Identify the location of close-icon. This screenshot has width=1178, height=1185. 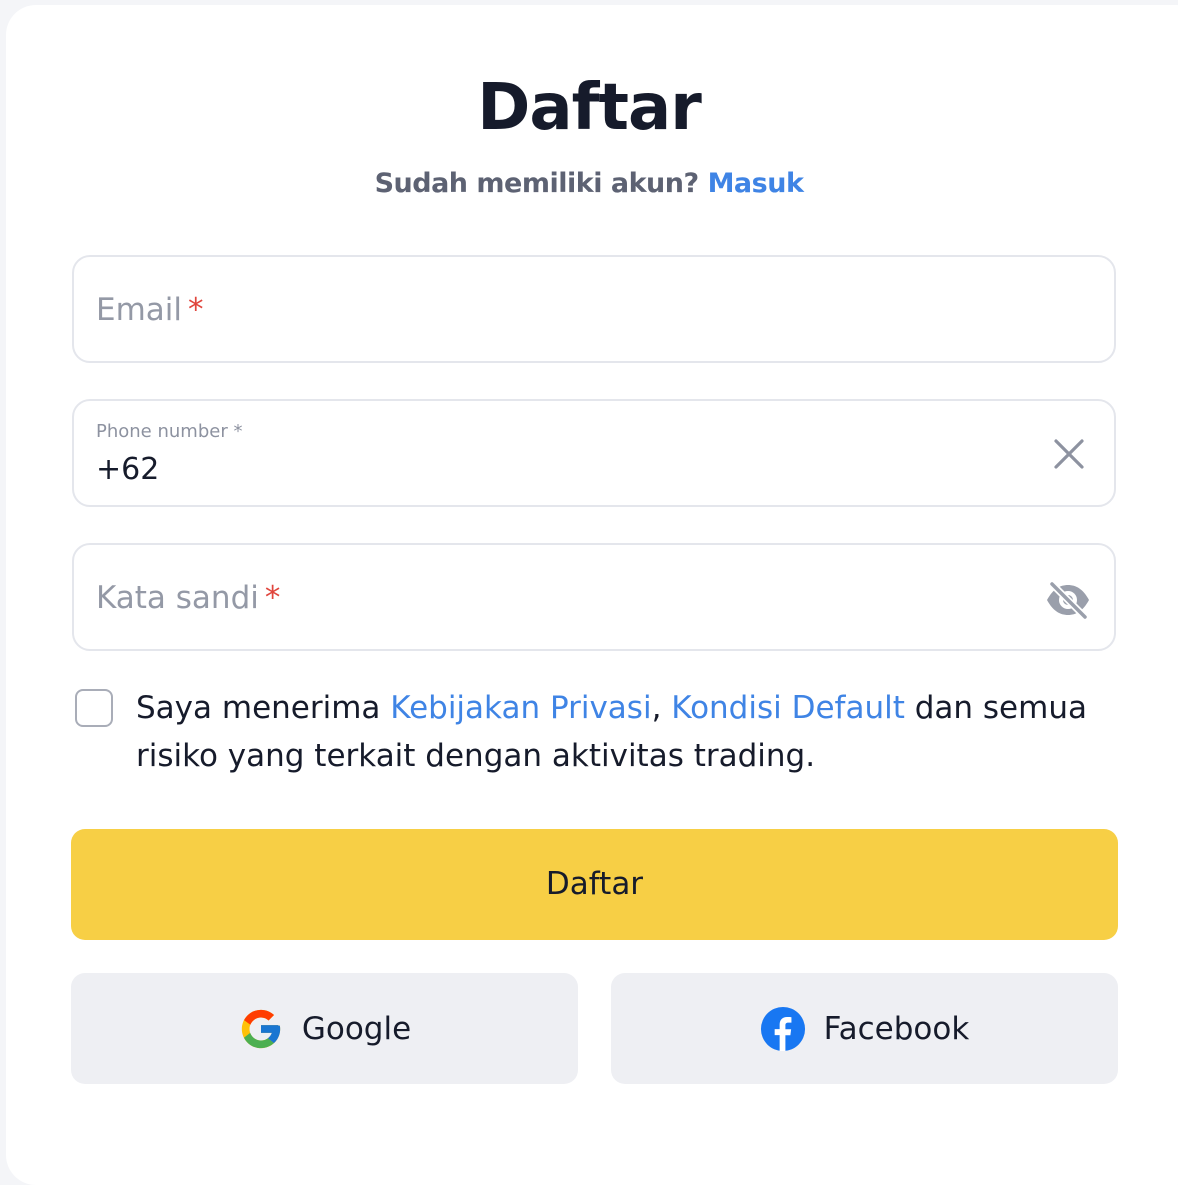
(1069, 454).